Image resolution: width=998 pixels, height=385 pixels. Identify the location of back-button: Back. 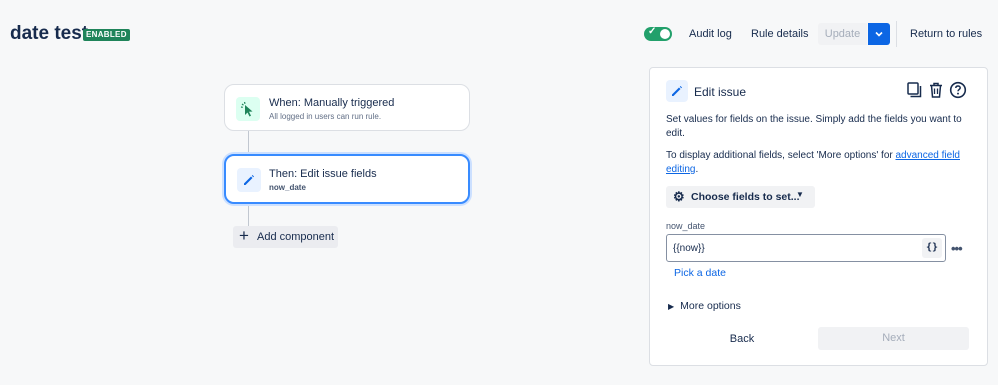
(742, 339).